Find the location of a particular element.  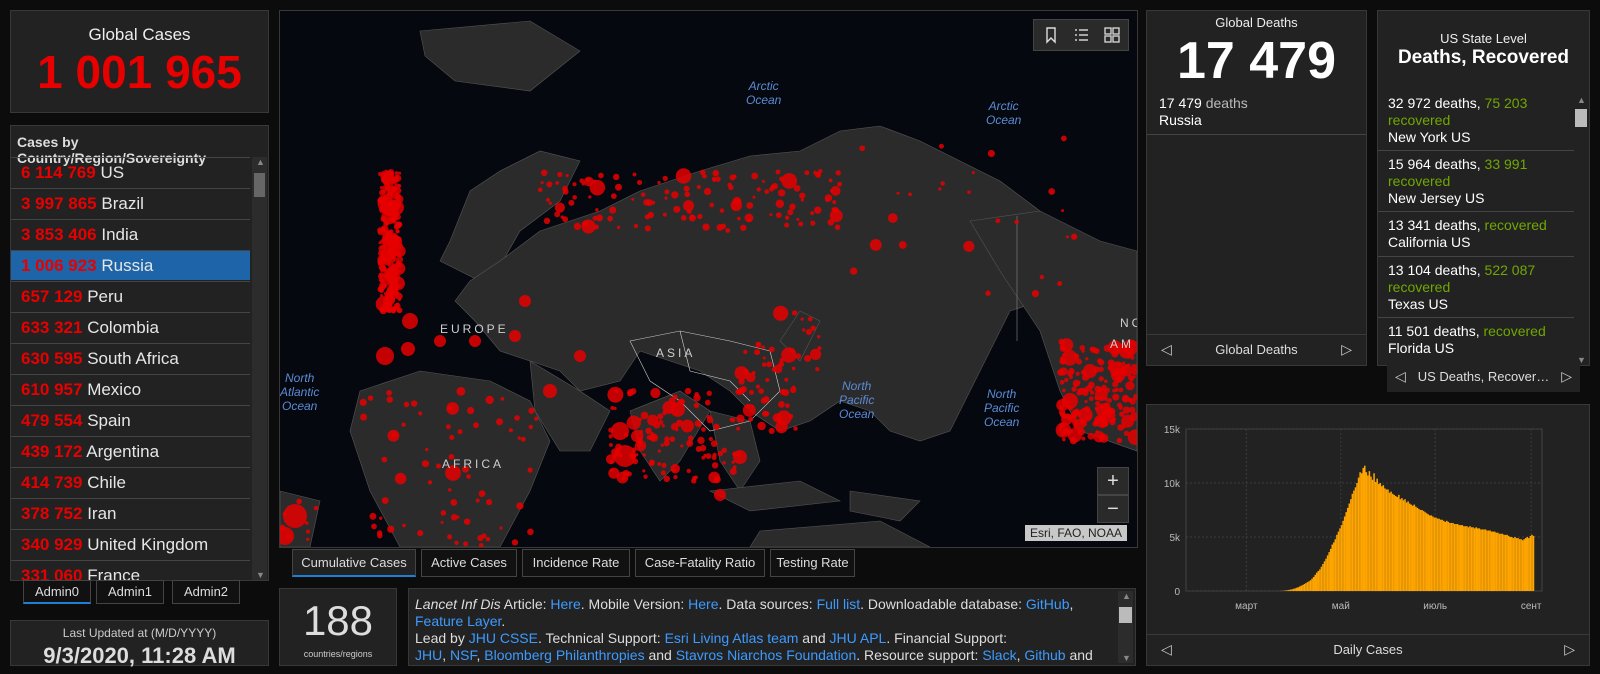

tab-admin2: Admin2 is located at coordinates (206, 592).